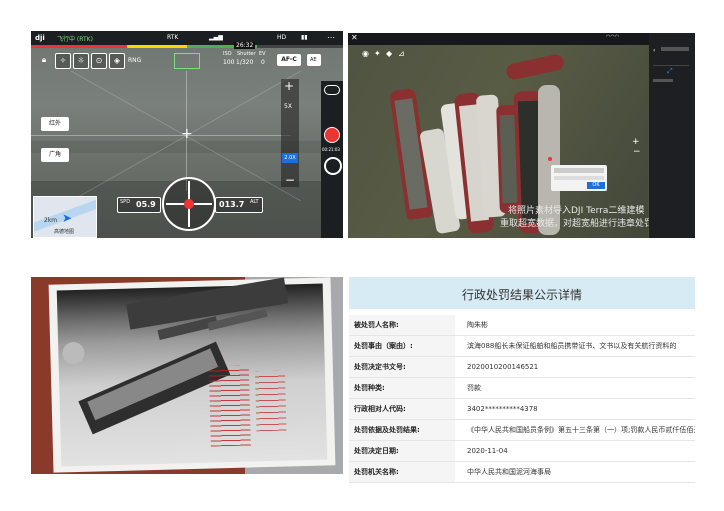  What do you see at coordinates (187, 38) in the screenshot?
I see `drone-top-bar: dji 飞行中 (RTK) RTK ▂▄▆ HD ▮▮ ⋯` at bounding box center [187, 38].